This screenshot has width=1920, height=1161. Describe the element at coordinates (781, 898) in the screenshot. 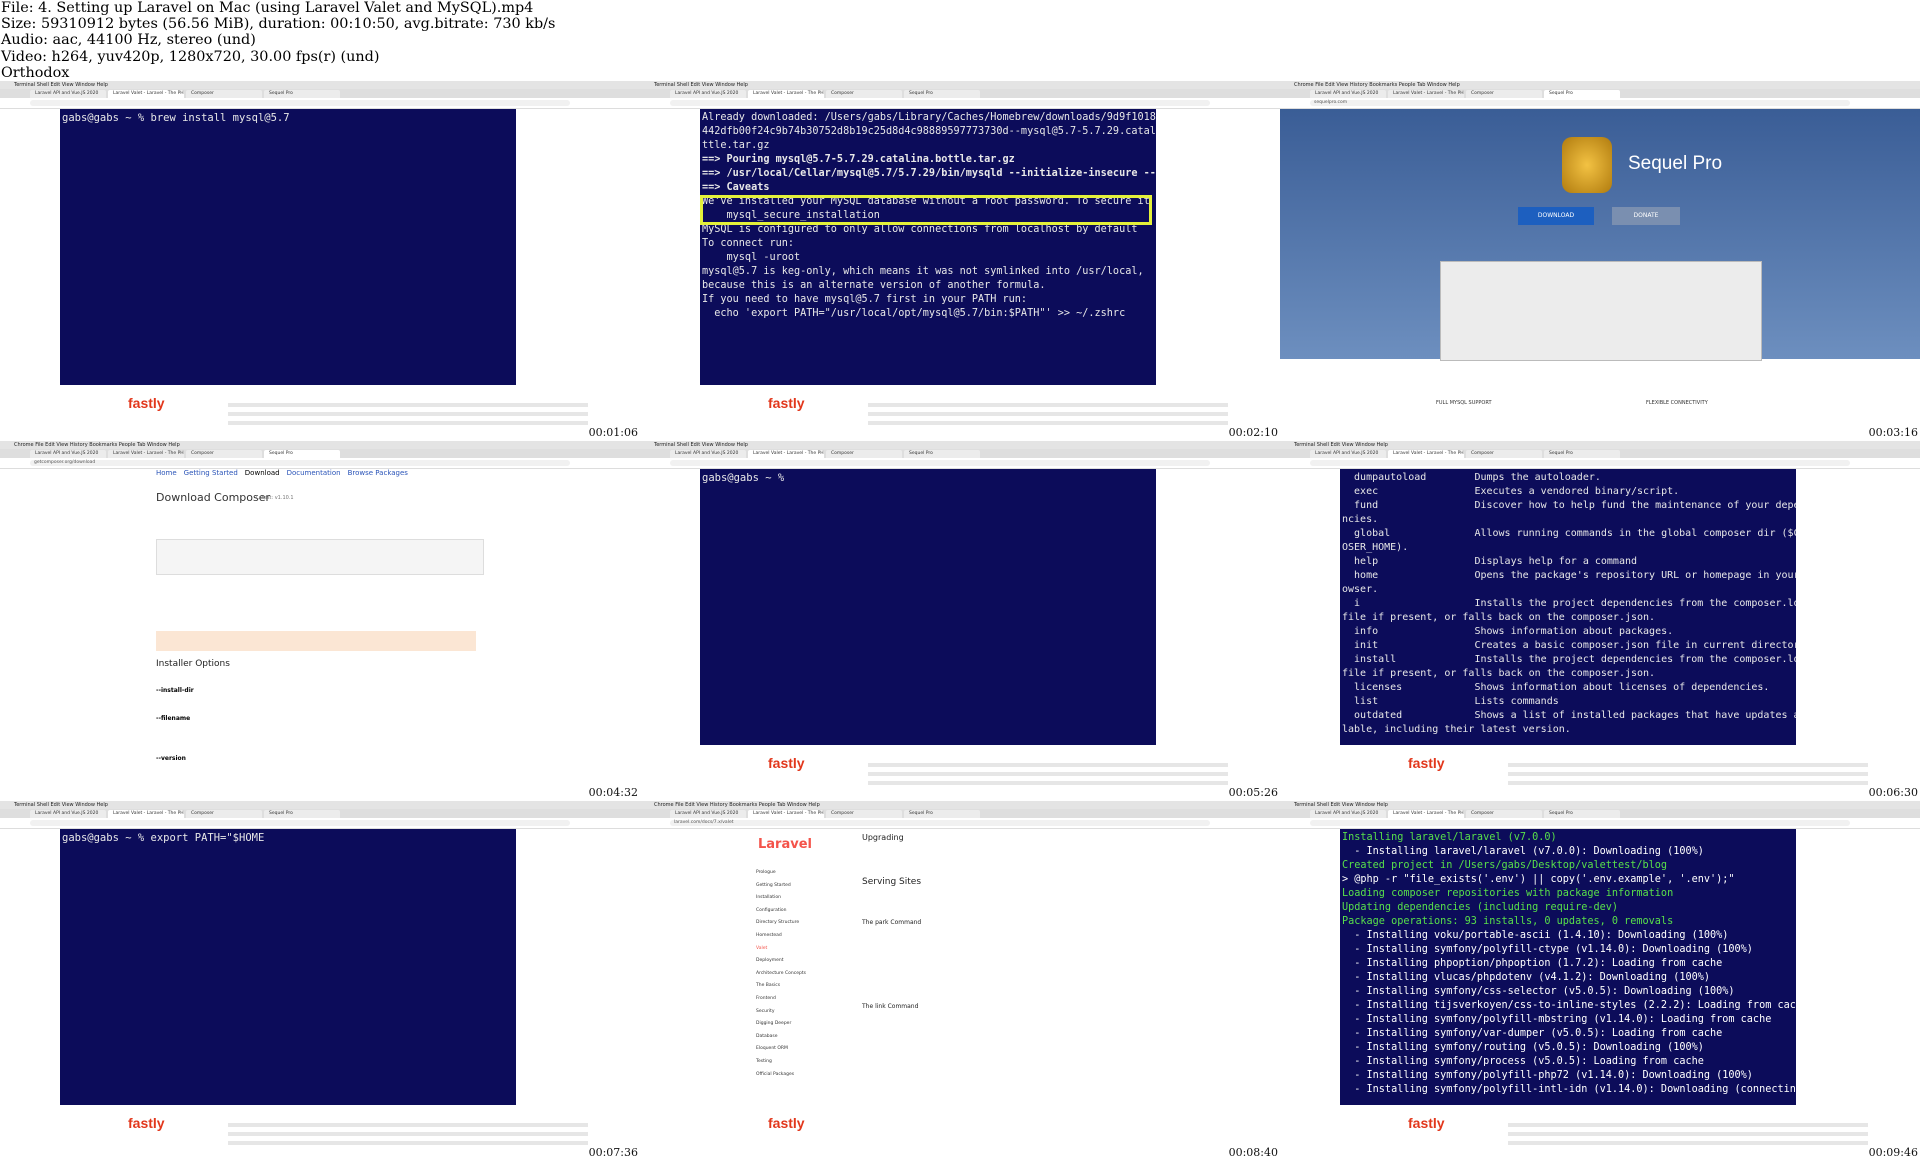

I see `sidebar-link: Installation` at that location.